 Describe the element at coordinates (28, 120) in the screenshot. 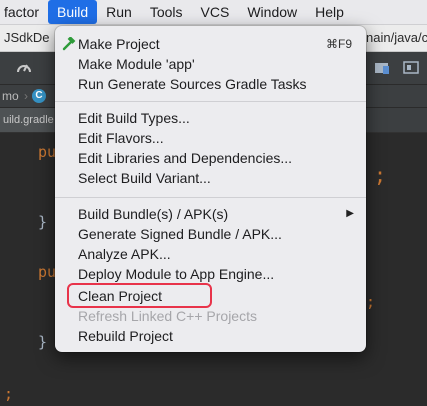

I see `tab-build-gradle: uild.gradle` at that location.